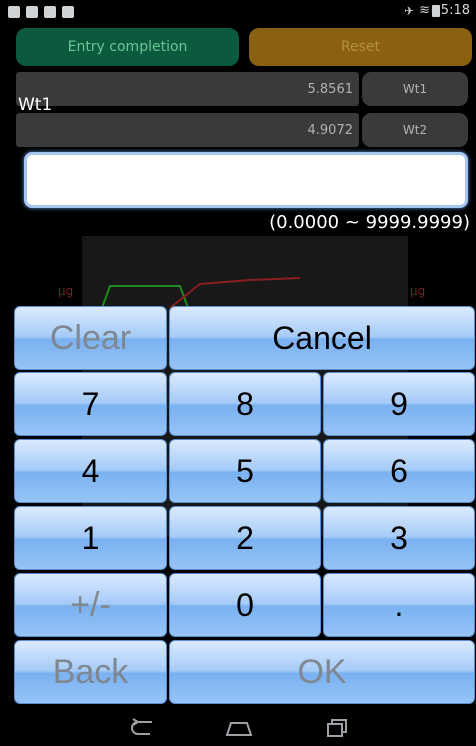  Describe the element at coordinates (415, 89) in the screenshot. I see `wt1-button: Wt1` at that location.